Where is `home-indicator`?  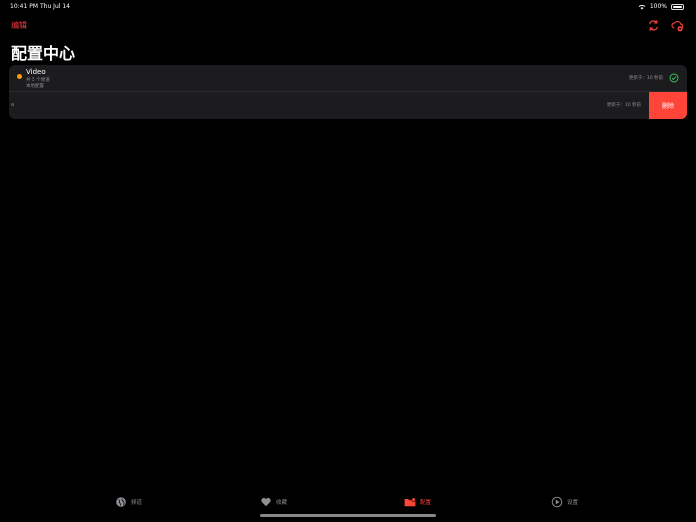
home-indicator is located at coordinates (348, 515).